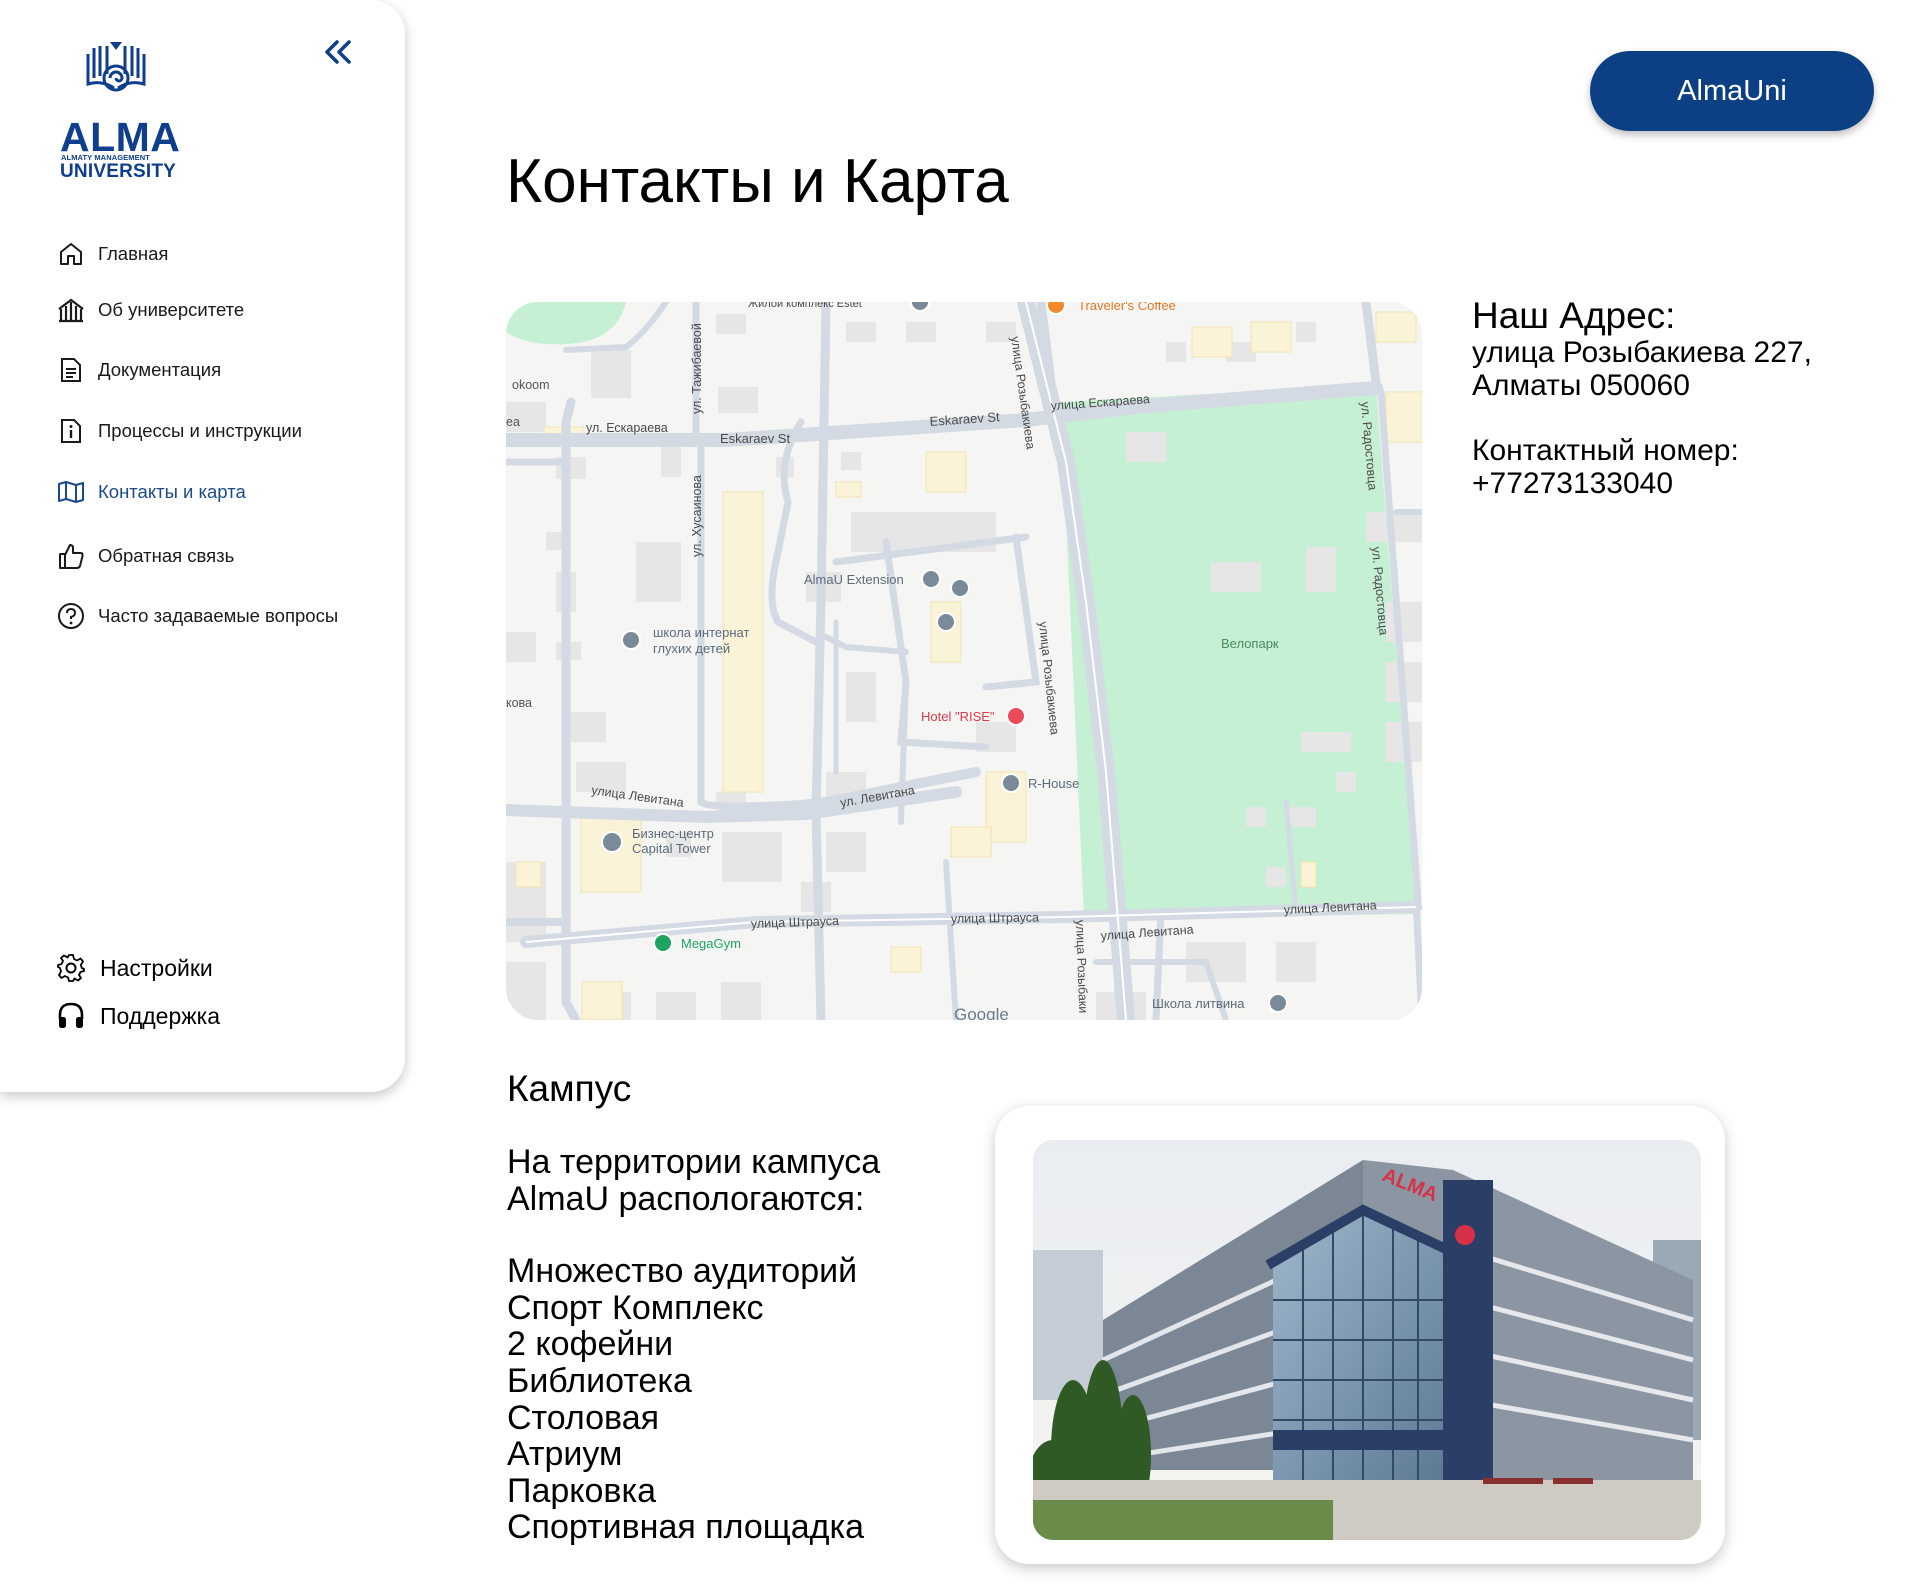  Describe the element at coordinates (160, 369) in the screenshot. I see `sidebar-item-label: Документация` at that location.